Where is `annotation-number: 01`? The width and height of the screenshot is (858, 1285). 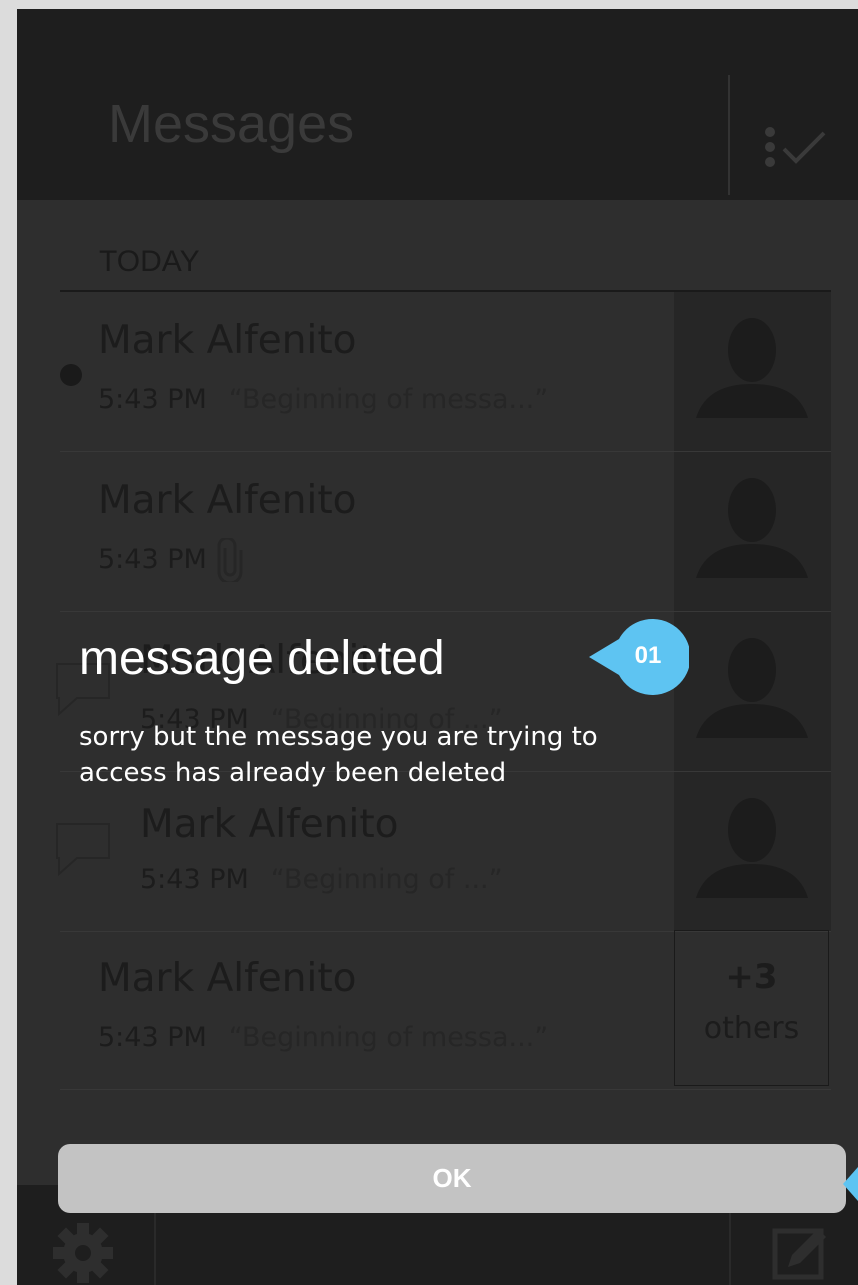 annotation-number: 01 is located at coordinates (648, 655).